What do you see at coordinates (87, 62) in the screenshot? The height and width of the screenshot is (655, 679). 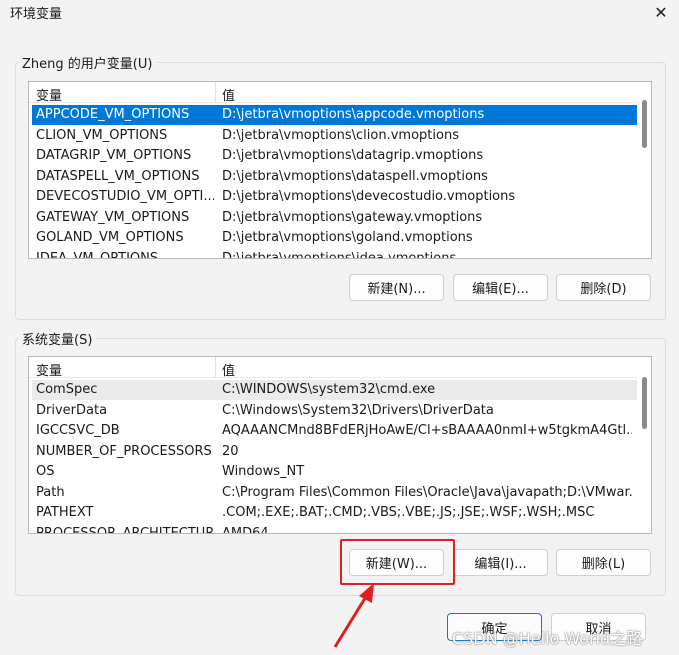 I see `user-variables-label: Zheng 的用户变量(U)` at bounding box center [87, 62].